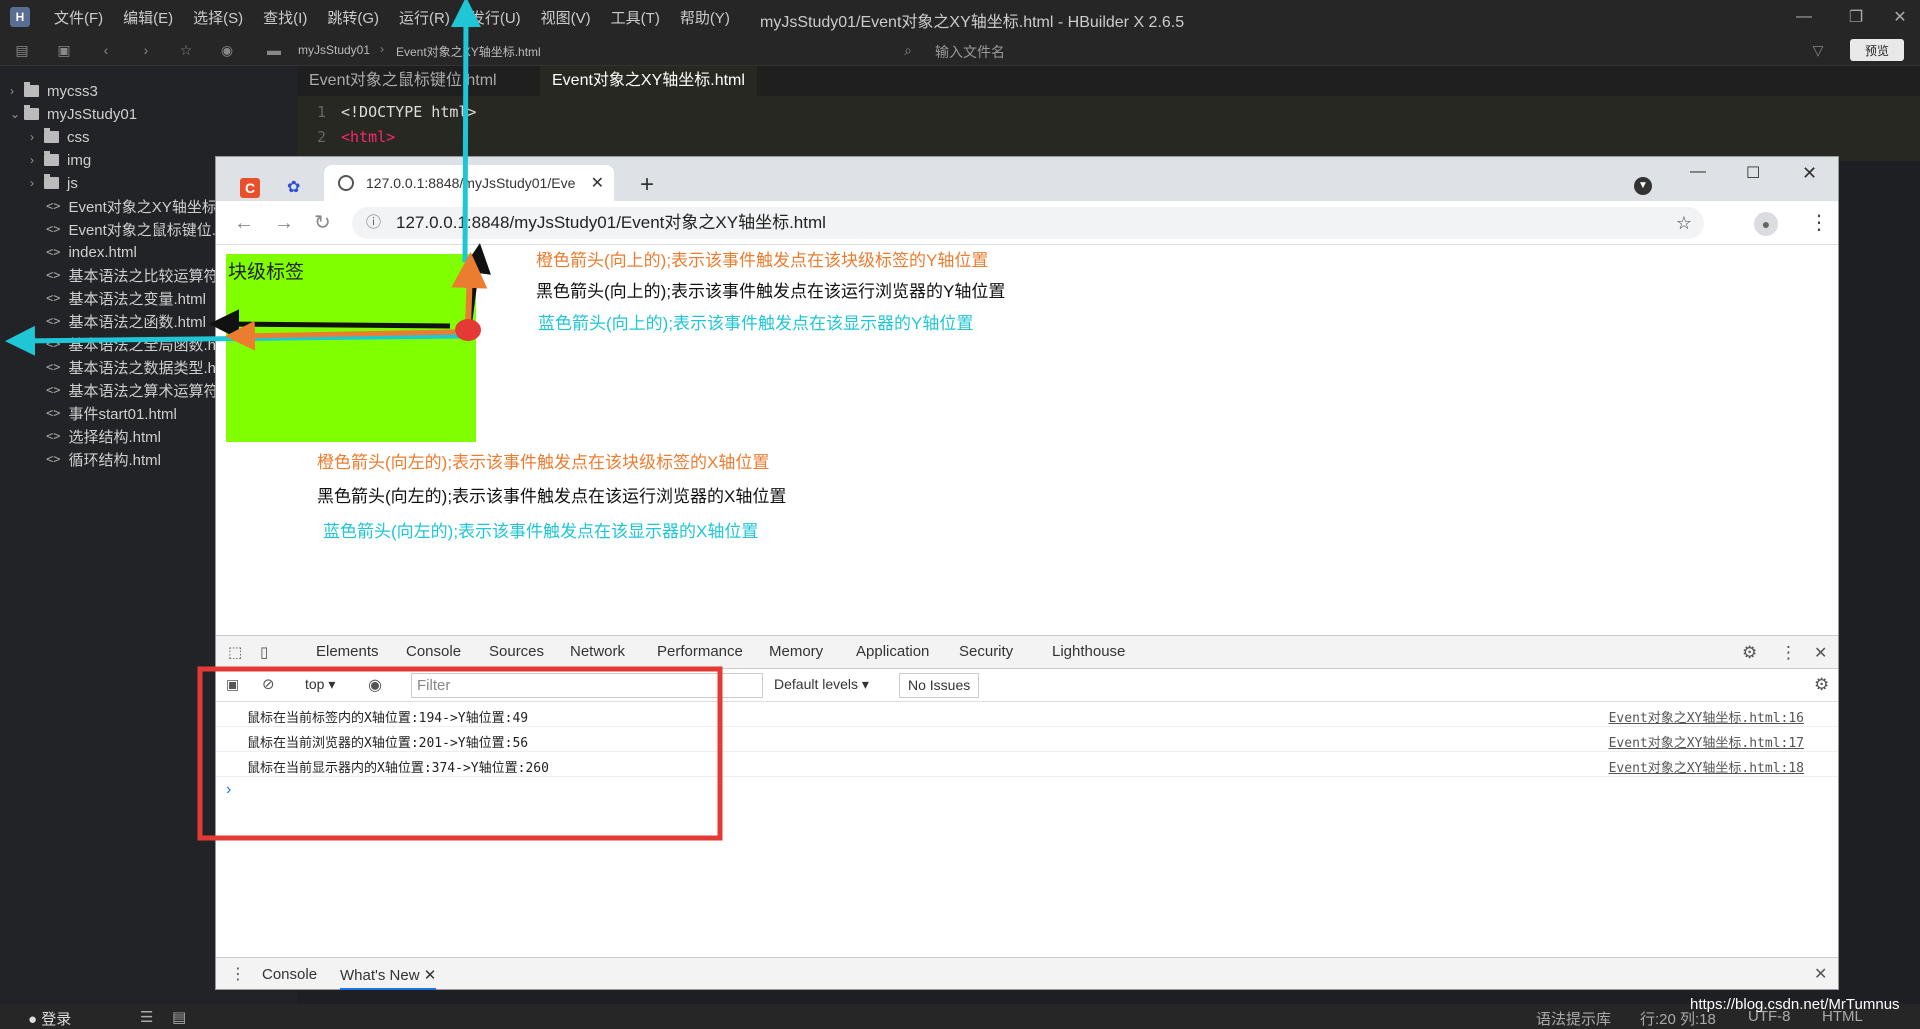  What do you see at coordinates (468, 330) in the screenshot?
I see `click-point-marker` at bounding box center [468, 330].